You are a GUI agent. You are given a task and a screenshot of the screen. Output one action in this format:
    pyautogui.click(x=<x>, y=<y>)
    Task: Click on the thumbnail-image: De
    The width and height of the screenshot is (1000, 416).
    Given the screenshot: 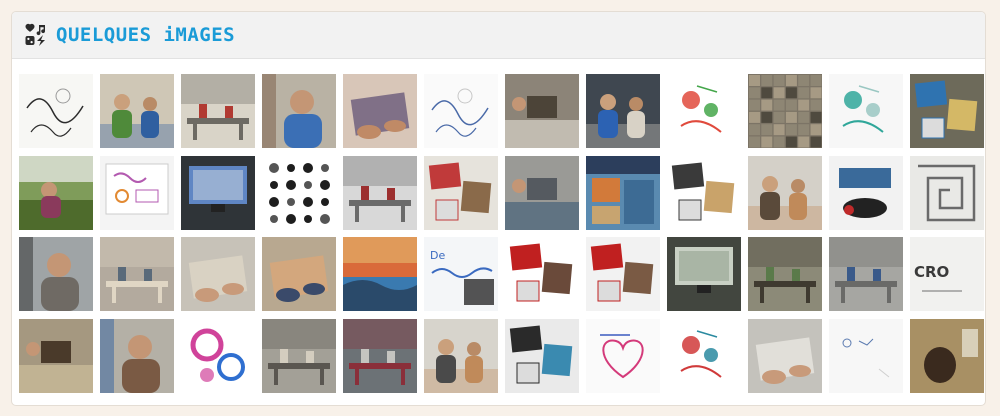 What is the action you would take?
    pyautogui.click(x=461, y=274)
    